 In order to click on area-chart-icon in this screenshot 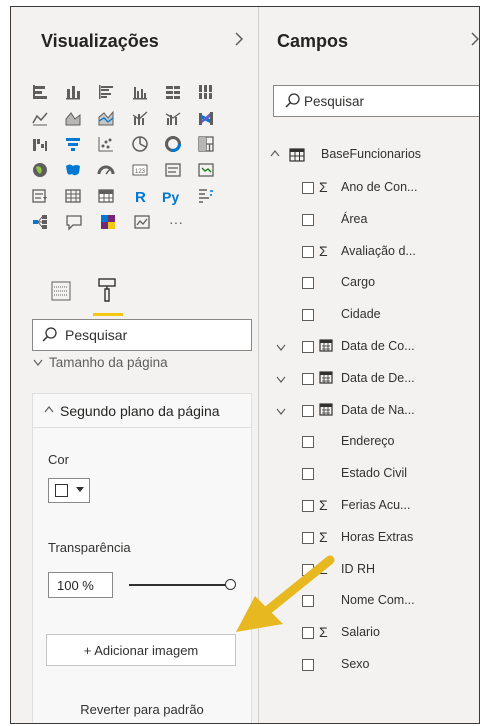, I will do `click(72, 118)`.